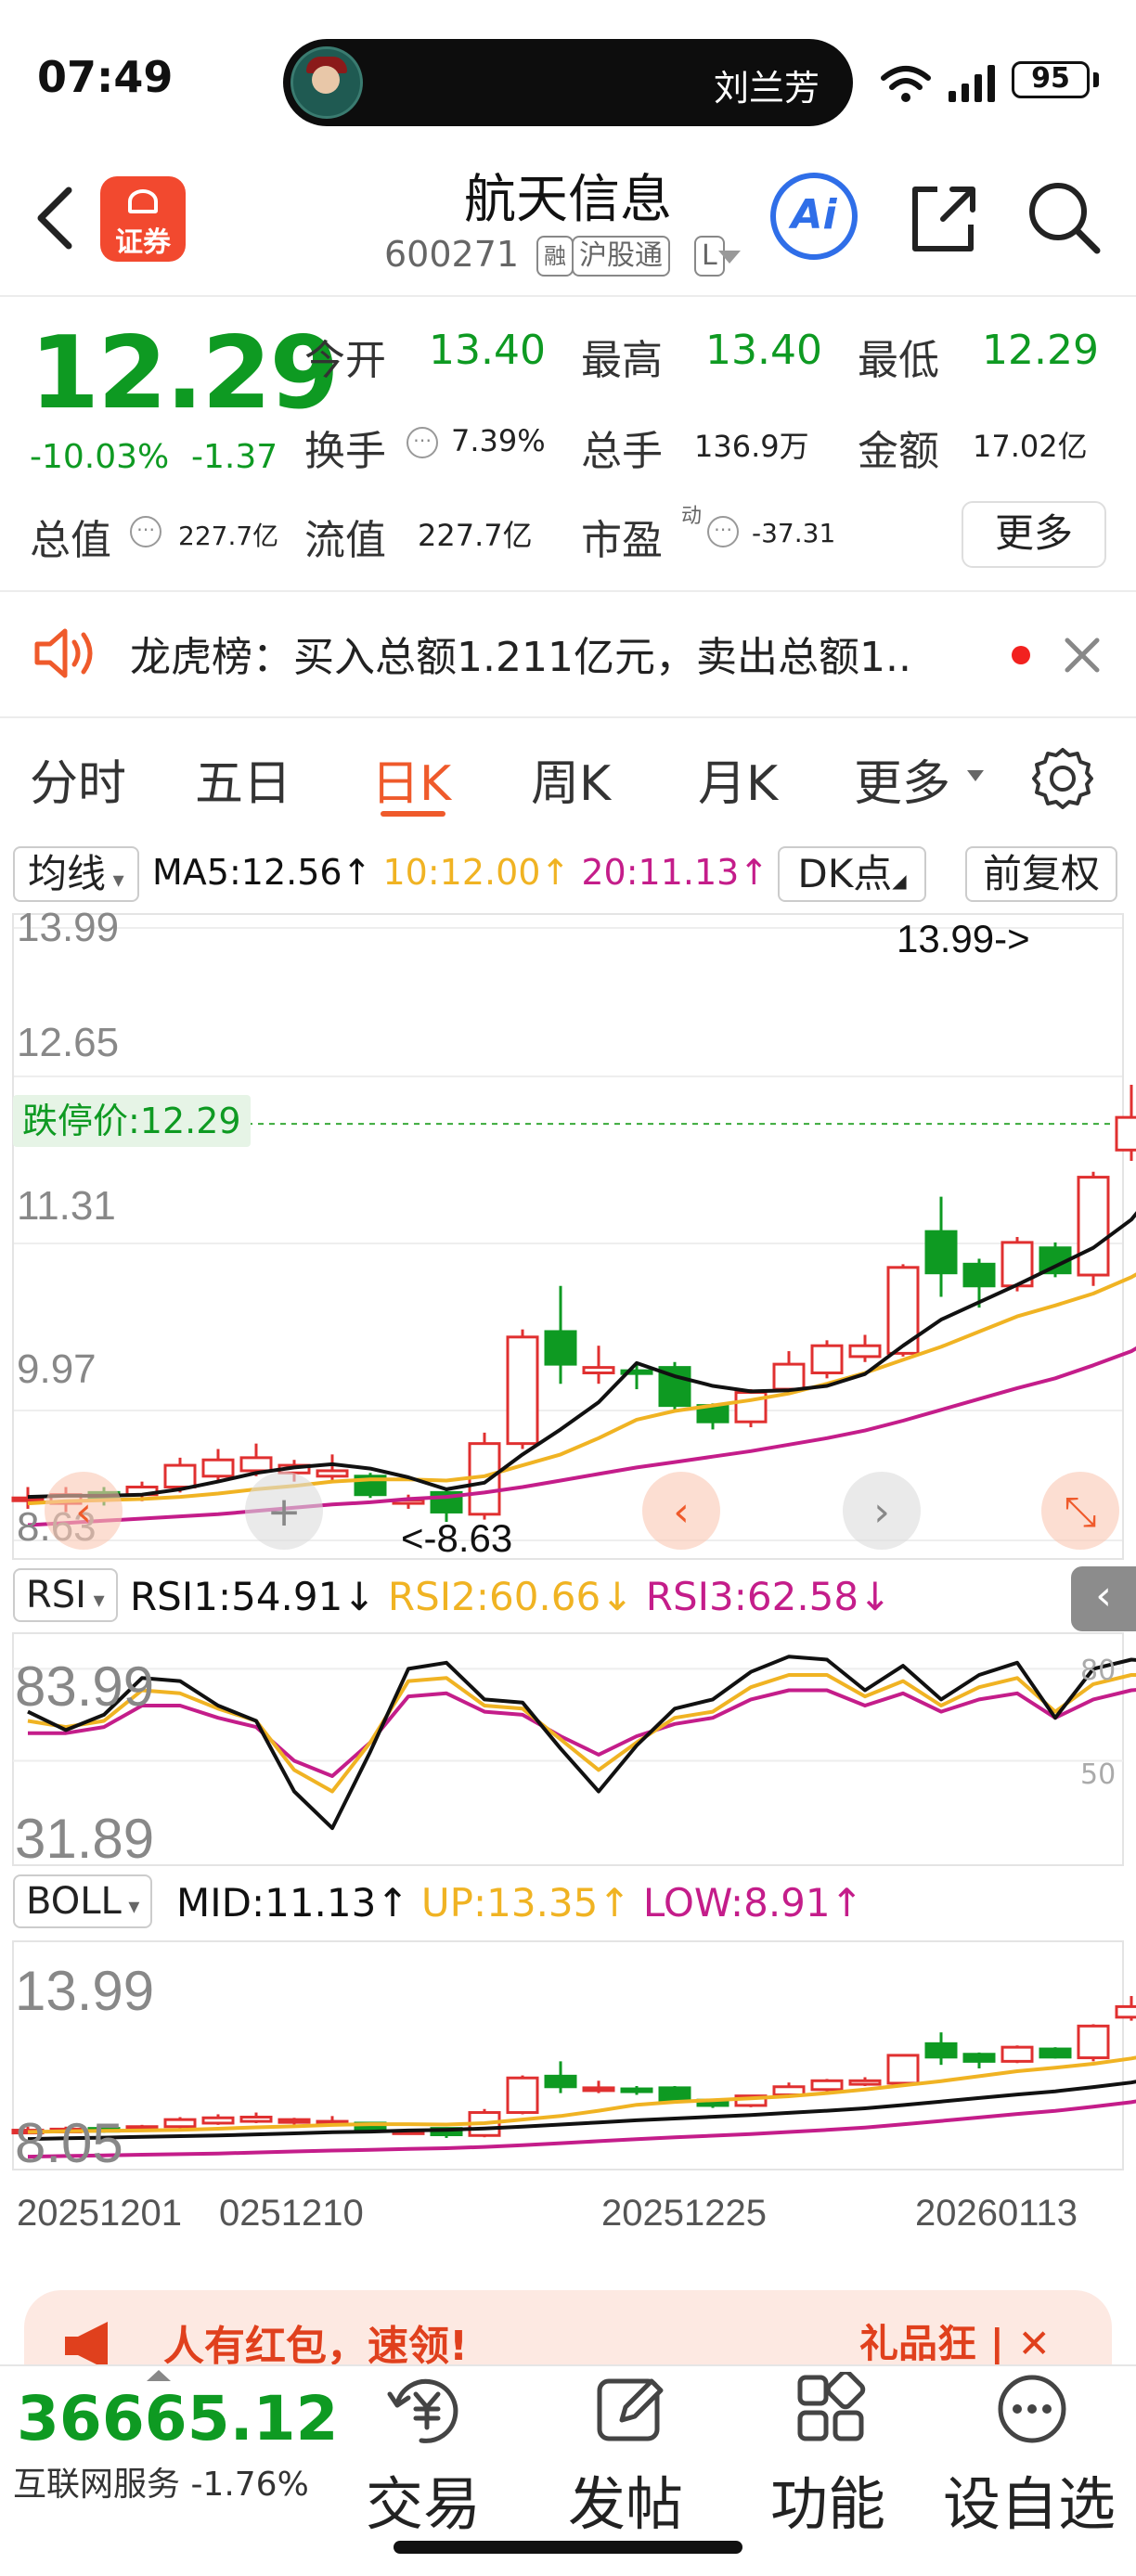 This screenshot has width=1136, height=2576. Describe the element at coordinates (243, 779) in the screenshot. I see `tab-five-day: 五日` at that location.